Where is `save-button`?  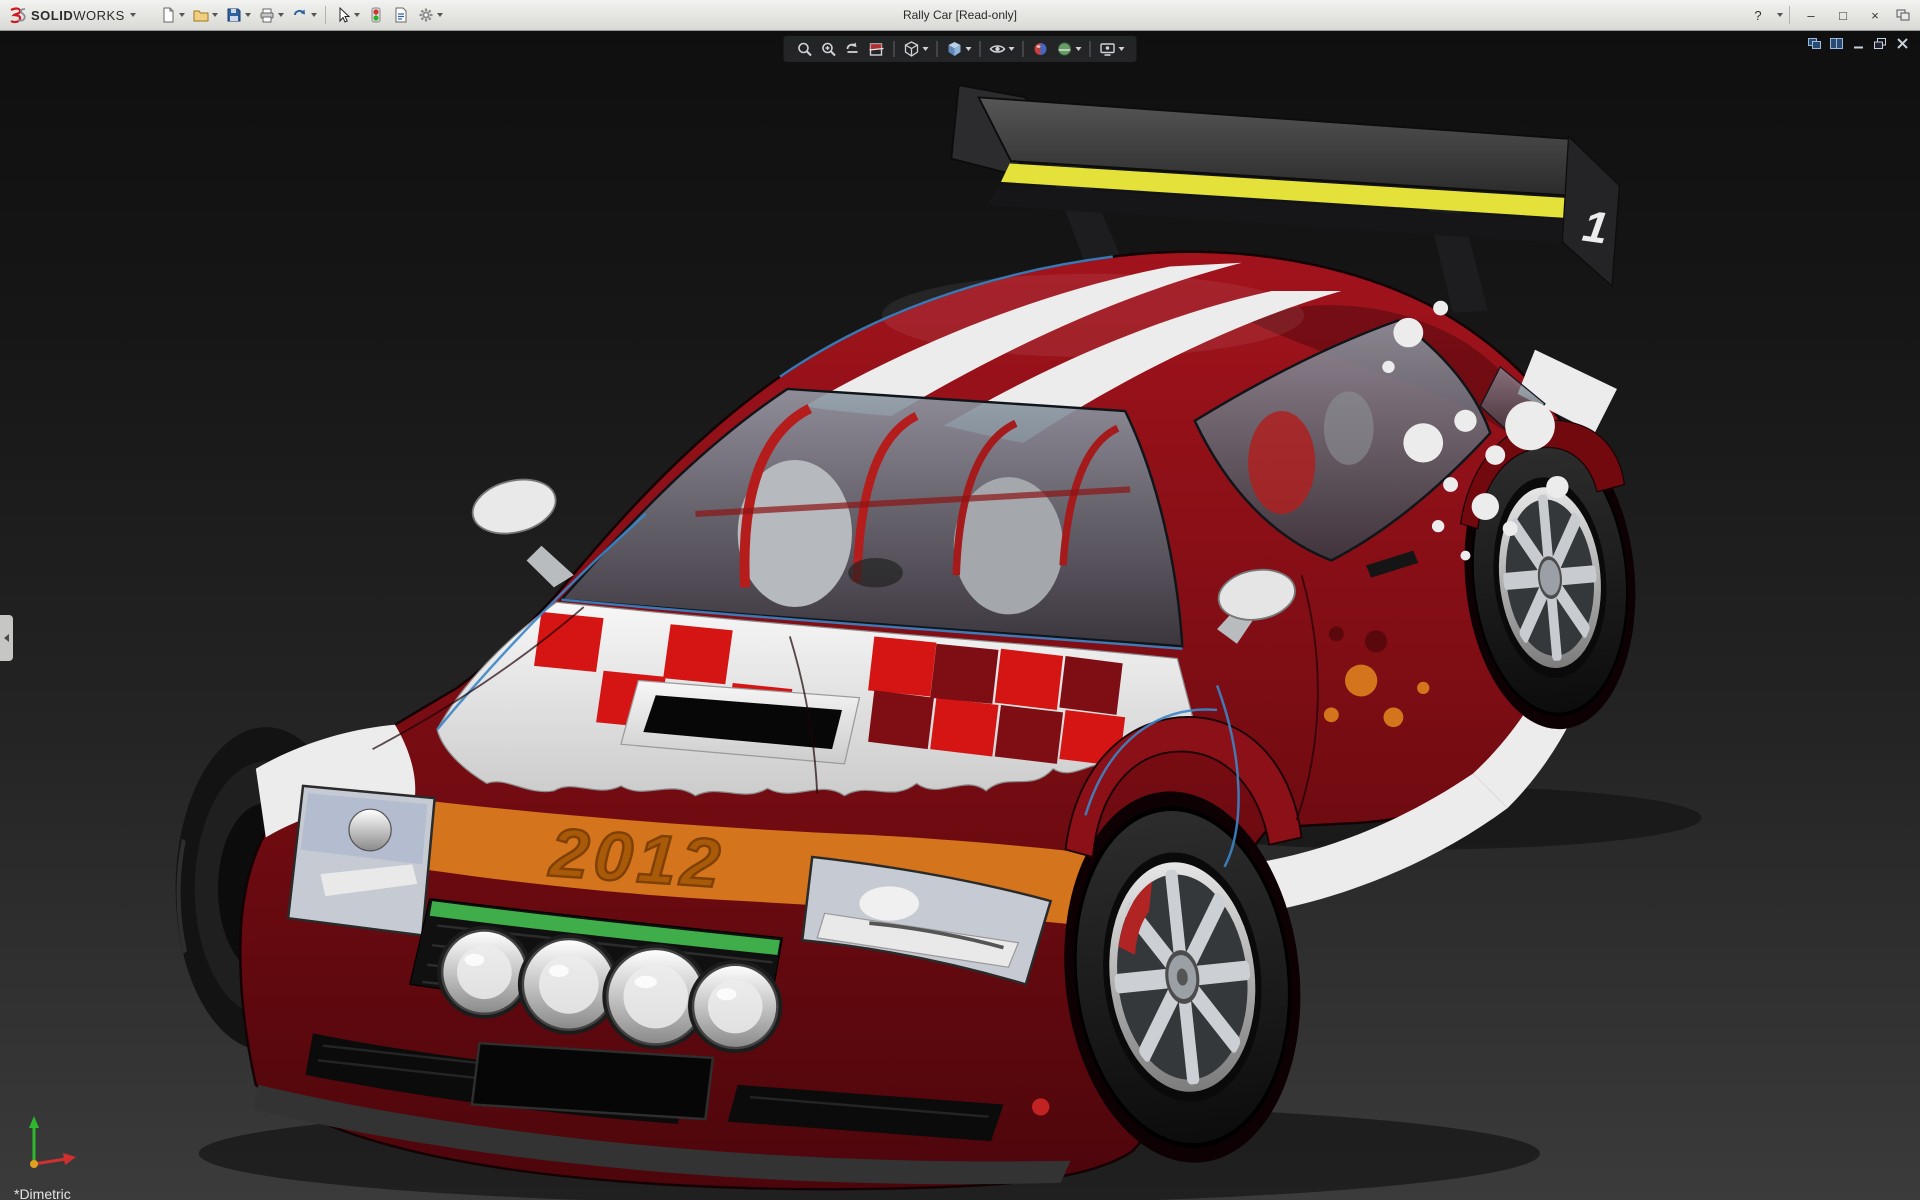
save-button is located at coordinates (238, 15).